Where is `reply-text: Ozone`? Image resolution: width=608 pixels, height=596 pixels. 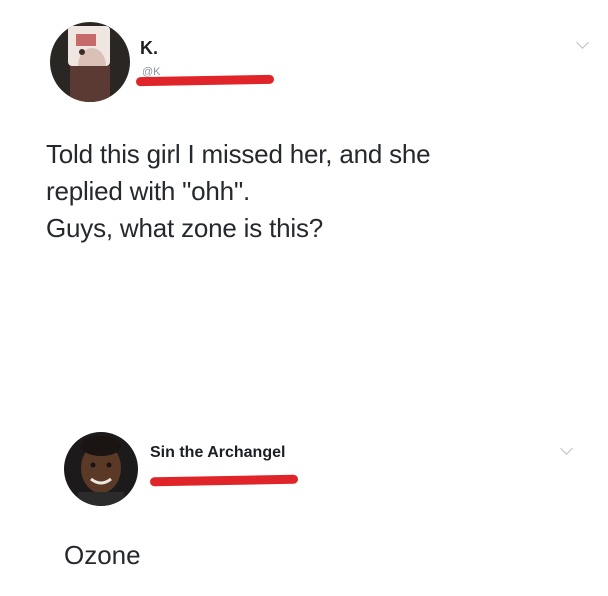
reply-text: Ozone is located at coordinates (102, 555).